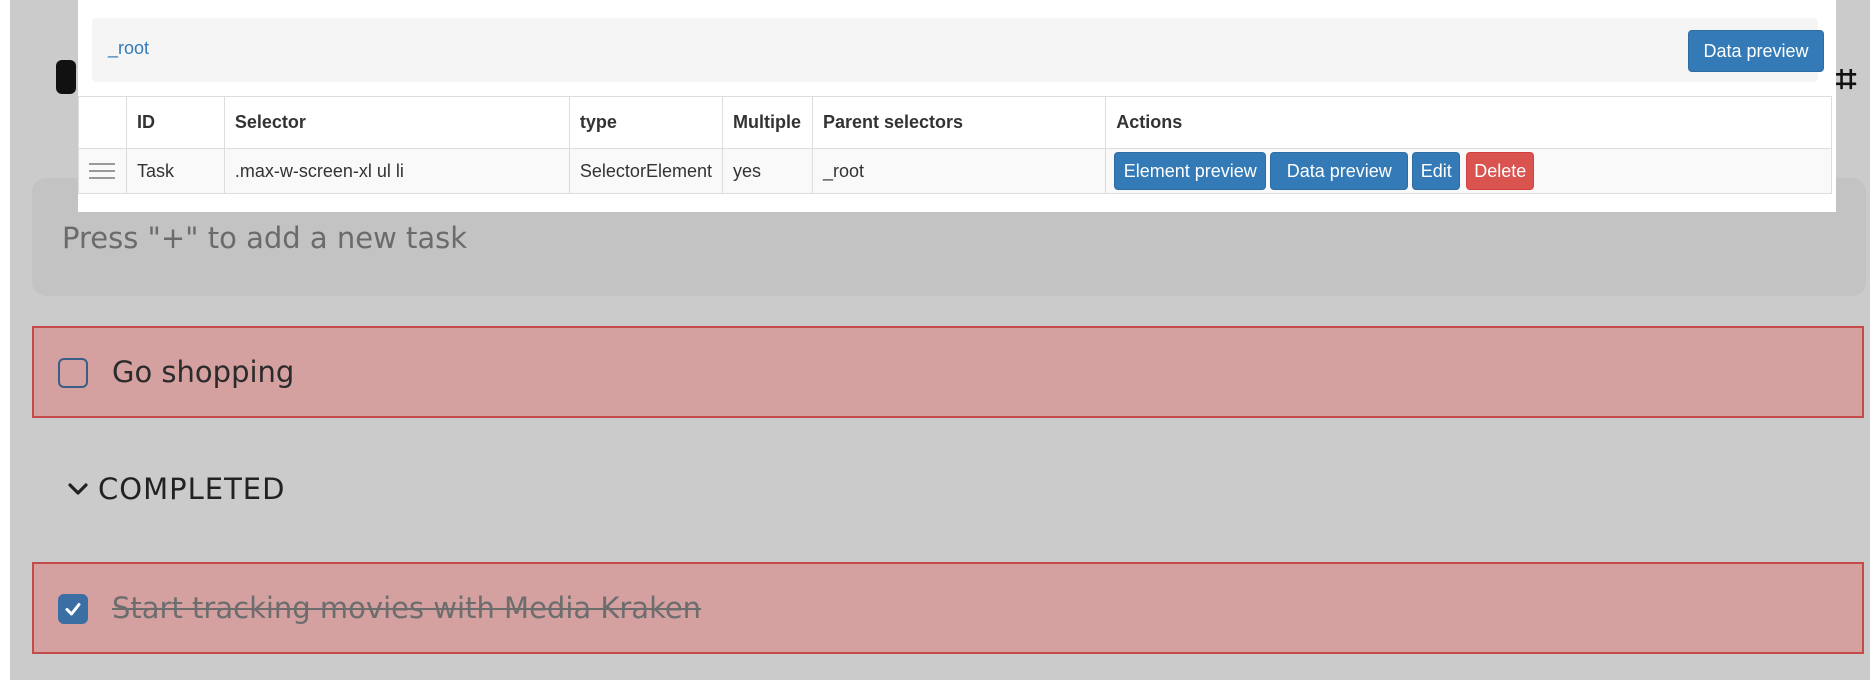  What do you see at coordinates (175, 122) in the screenshot?
I see `header-id: ID` at bounding box center [175, 122].